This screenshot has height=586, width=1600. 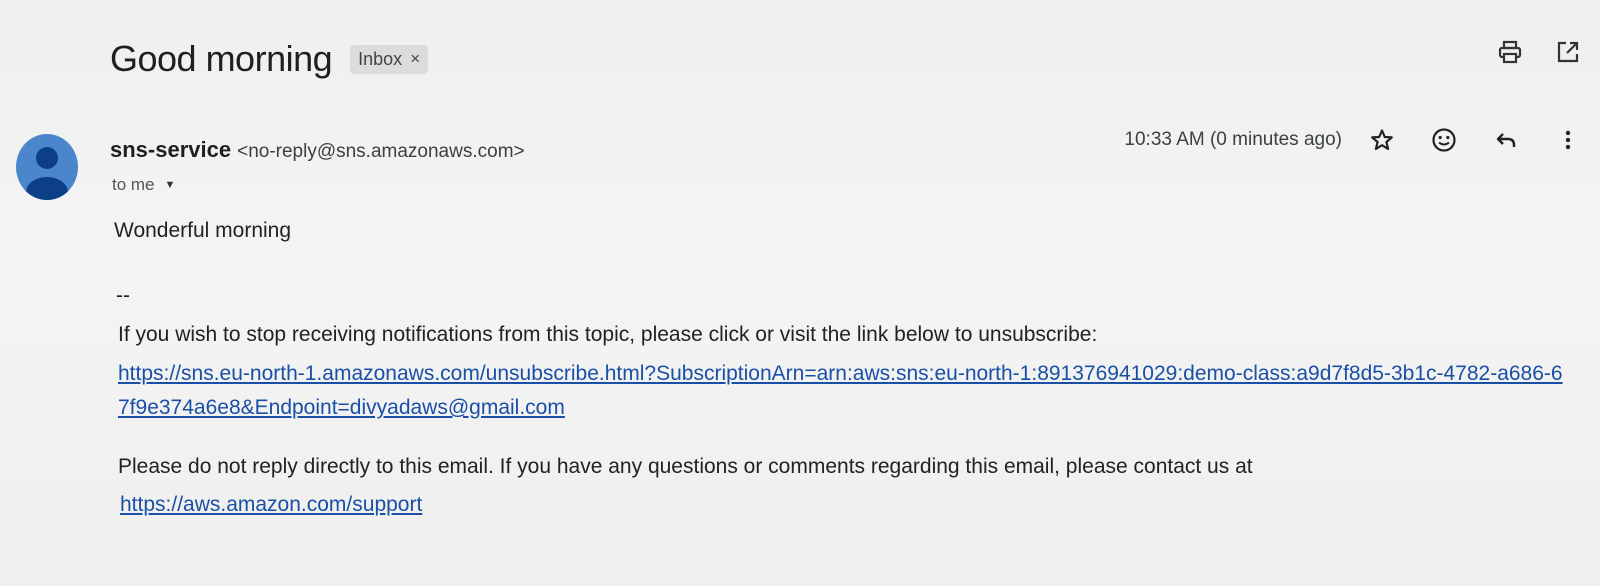 What do you see at coordinates (415, 59) in the screenshot?
I see `remove-label-icon: ×` at bounding box center [415, 59].